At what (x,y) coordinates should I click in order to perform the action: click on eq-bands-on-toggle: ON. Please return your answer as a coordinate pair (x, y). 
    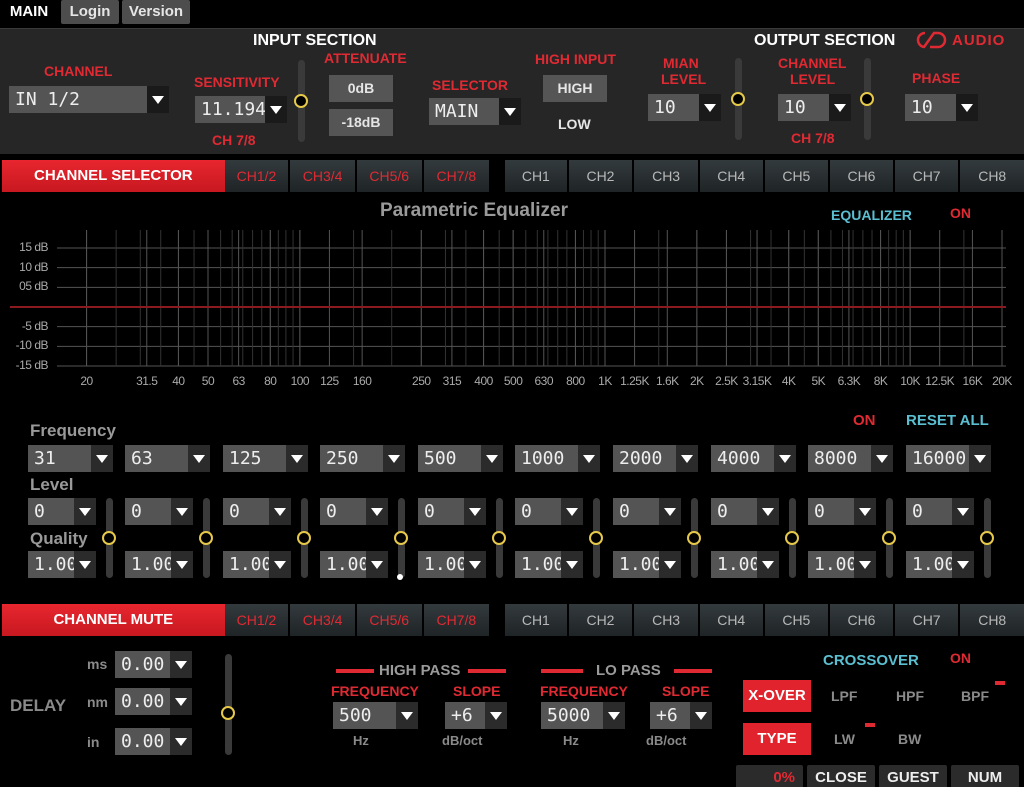
    Looking at the image, I should click on (864, 420).